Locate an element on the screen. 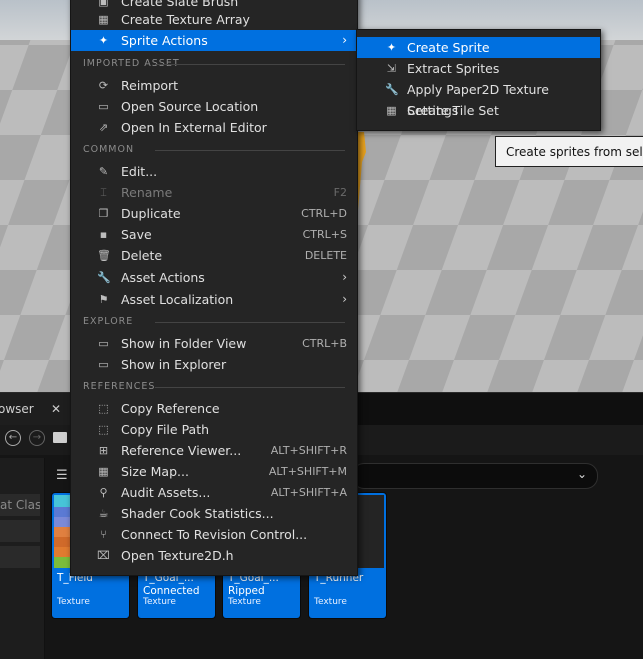  section-header-explore: EXPLORE is located at coordinates (108, 321).